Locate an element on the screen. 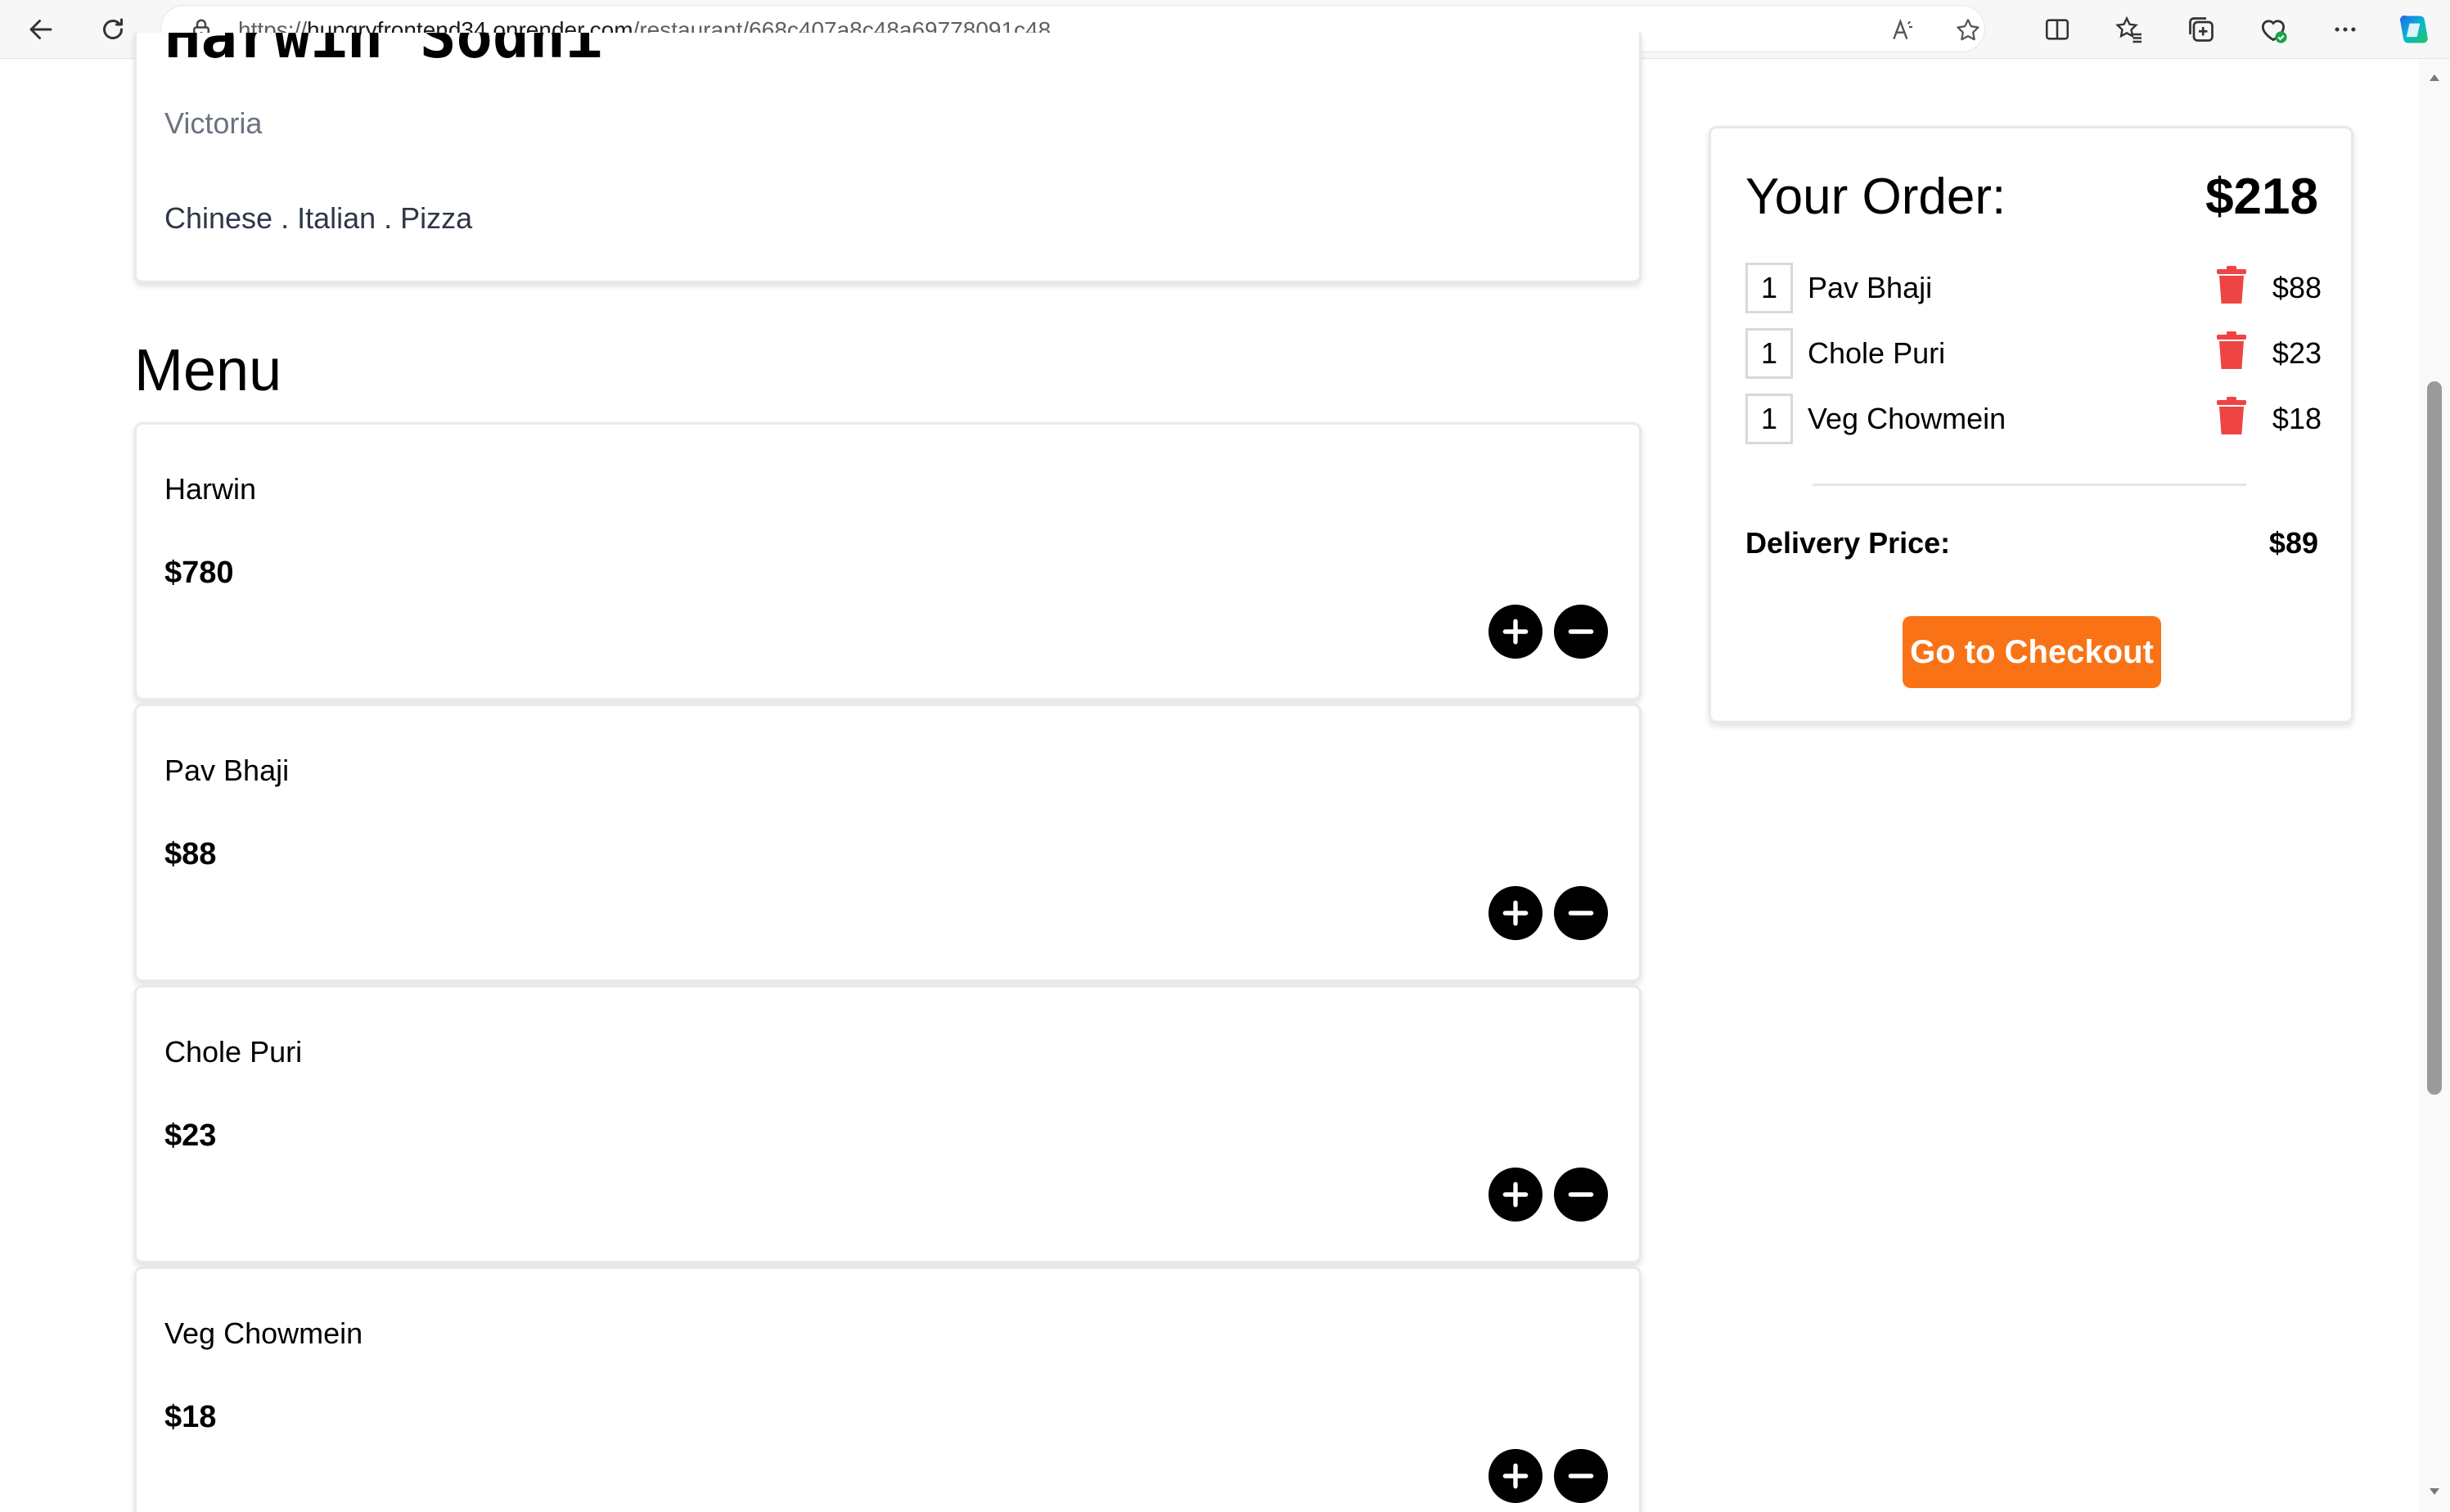 The height and width of the screenshot is (1512, 2450). scroll-thumb is located at coordinates (2434, 738).